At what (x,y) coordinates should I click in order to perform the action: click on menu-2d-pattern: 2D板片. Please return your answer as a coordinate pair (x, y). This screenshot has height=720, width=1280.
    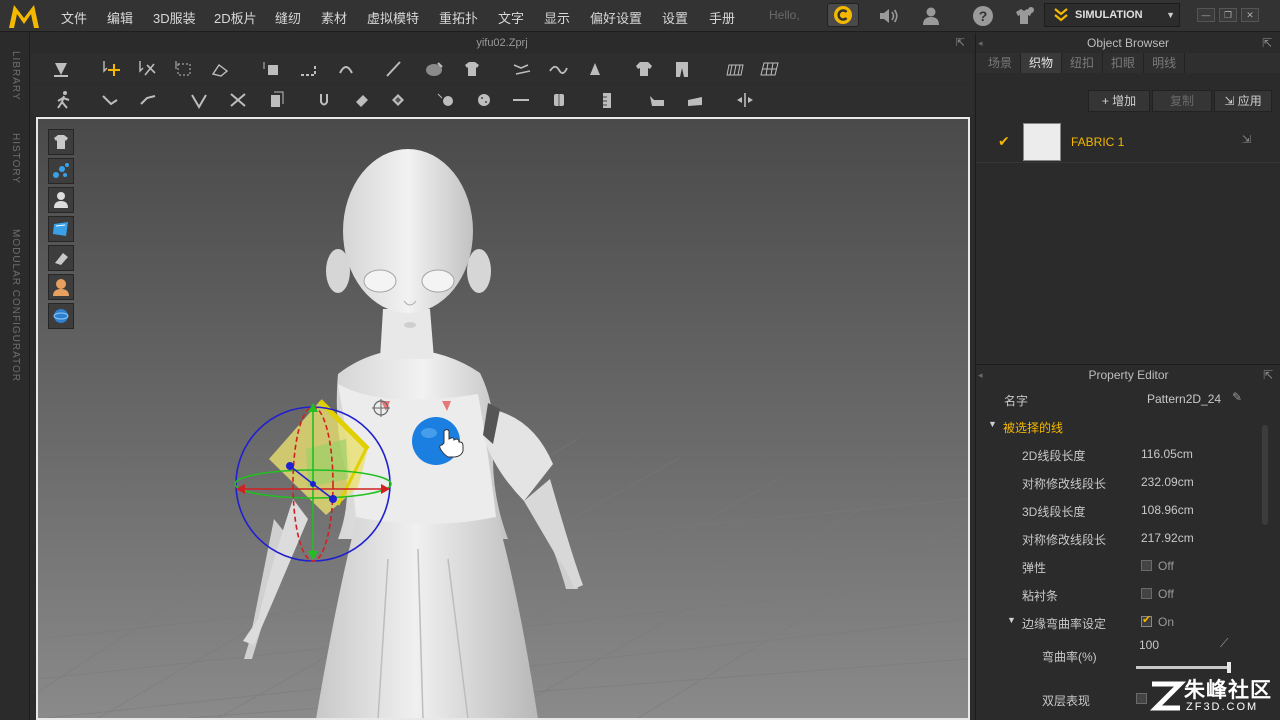
    Looking at the image, I should click on (235, 17).